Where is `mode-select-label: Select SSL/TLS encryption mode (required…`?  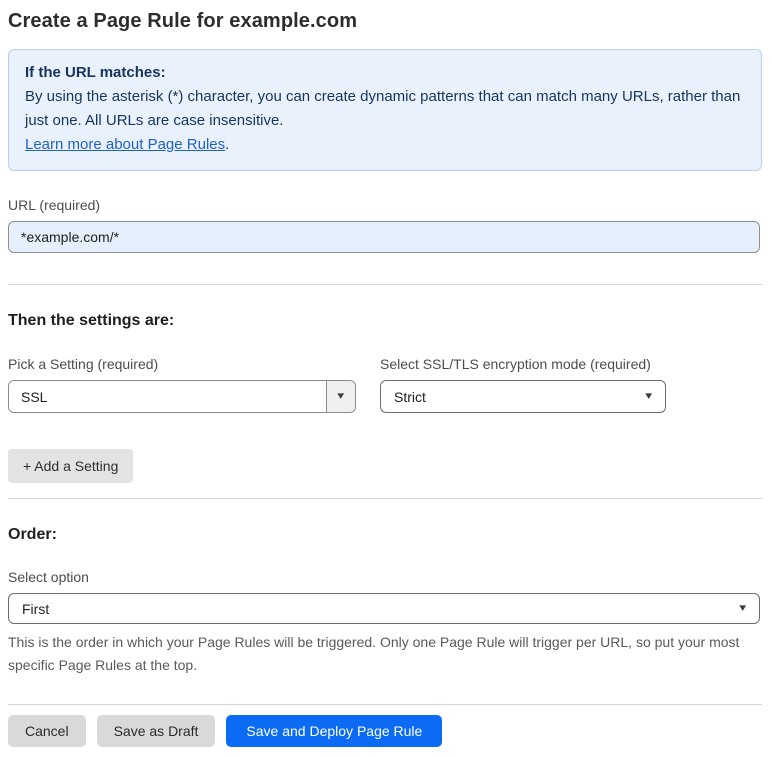
mode-select-label: Select SSL/TLS encryption mode (required… is located at coordinates (515, 364).